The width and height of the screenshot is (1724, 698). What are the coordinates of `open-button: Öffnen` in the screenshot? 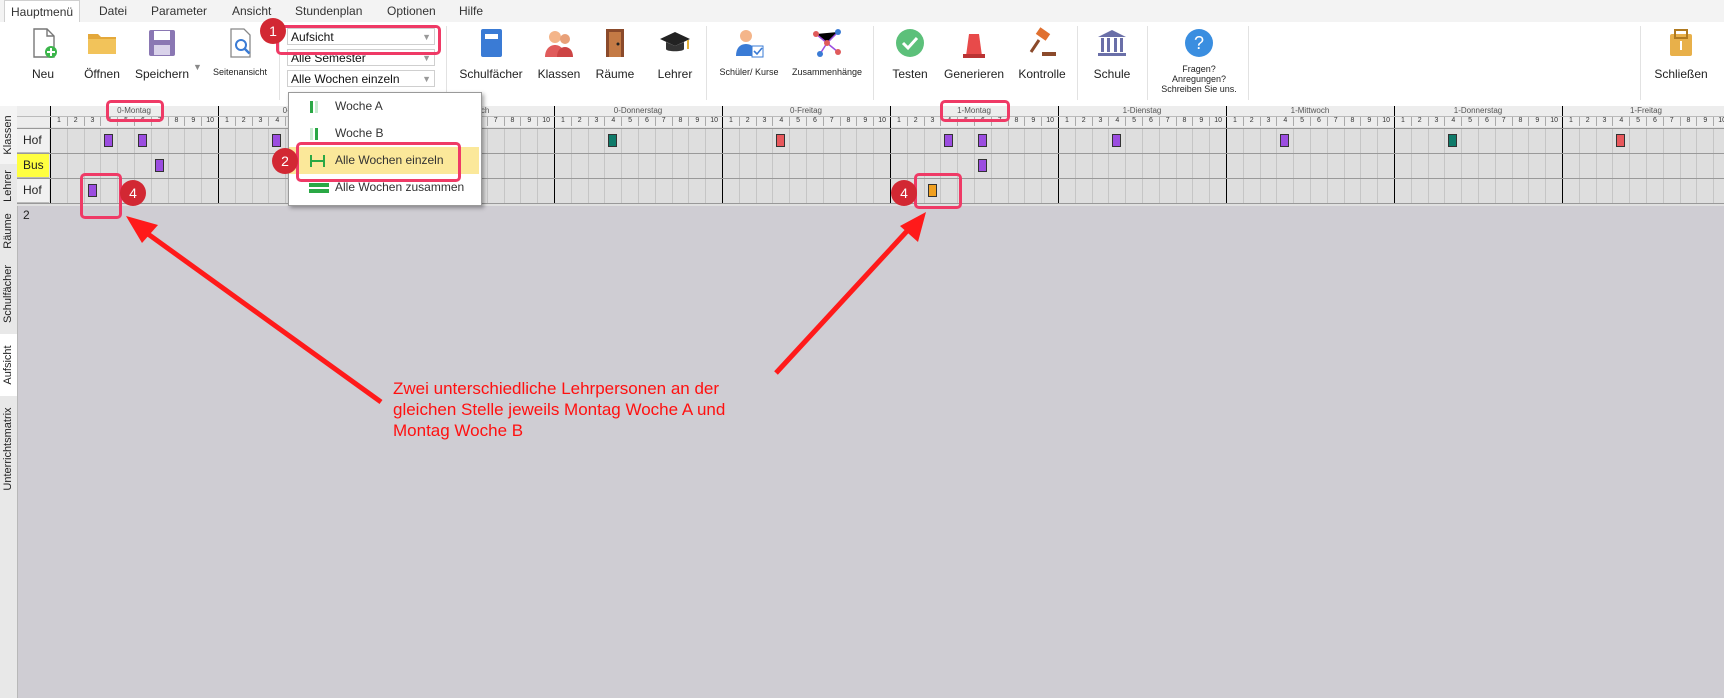 It's located at (102, 53).